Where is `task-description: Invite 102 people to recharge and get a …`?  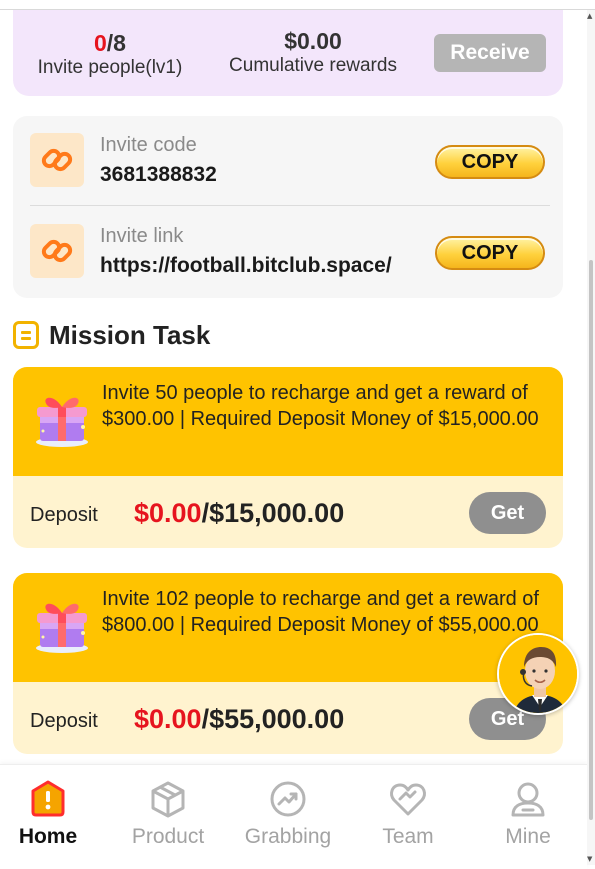
task-description: Invite 102 people to recharge and get a … is located at coordinates (320, 612).